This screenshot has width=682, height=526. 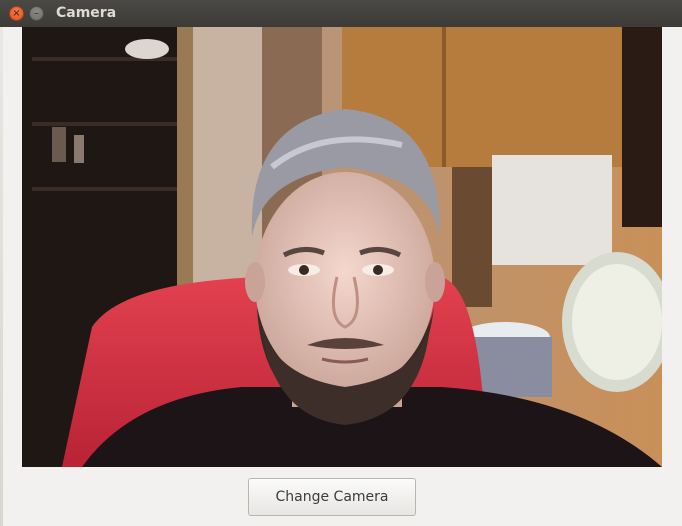 What do you see at coordinates (332, 497) in the screenshot?
I see `change-camera-button: Change Camera` at bounding box center [332, 497].